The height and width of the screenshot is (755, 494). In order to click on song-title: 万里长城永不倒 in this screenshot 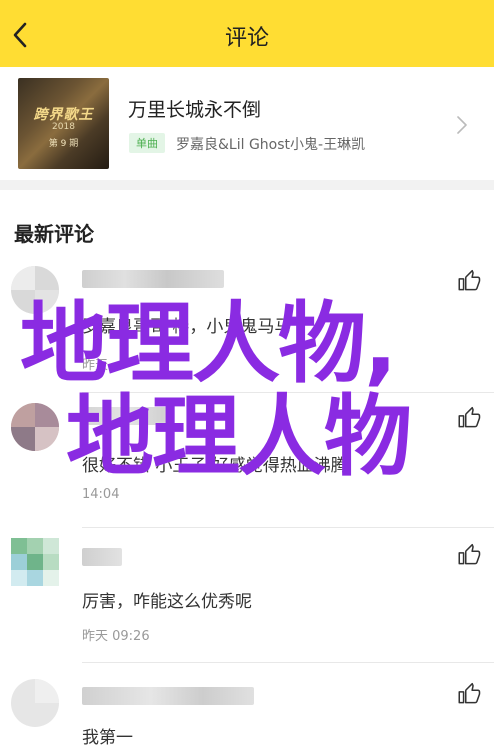, I will do `click(195, 110)`.